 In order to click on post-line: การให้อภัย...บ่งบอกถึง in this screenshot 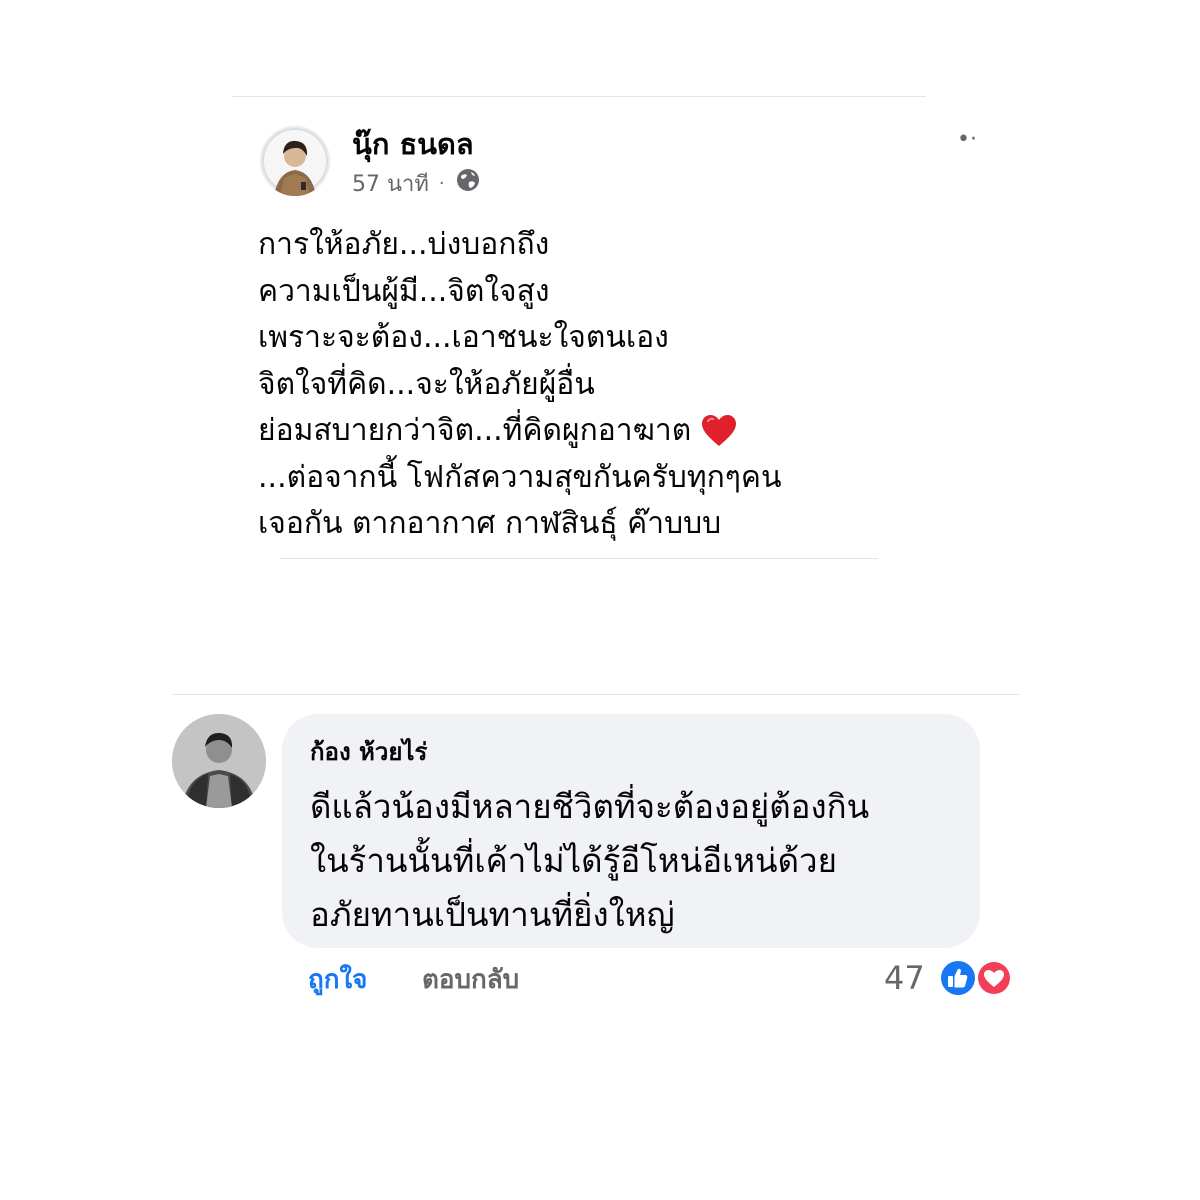, I will do `click(404, 244)`.